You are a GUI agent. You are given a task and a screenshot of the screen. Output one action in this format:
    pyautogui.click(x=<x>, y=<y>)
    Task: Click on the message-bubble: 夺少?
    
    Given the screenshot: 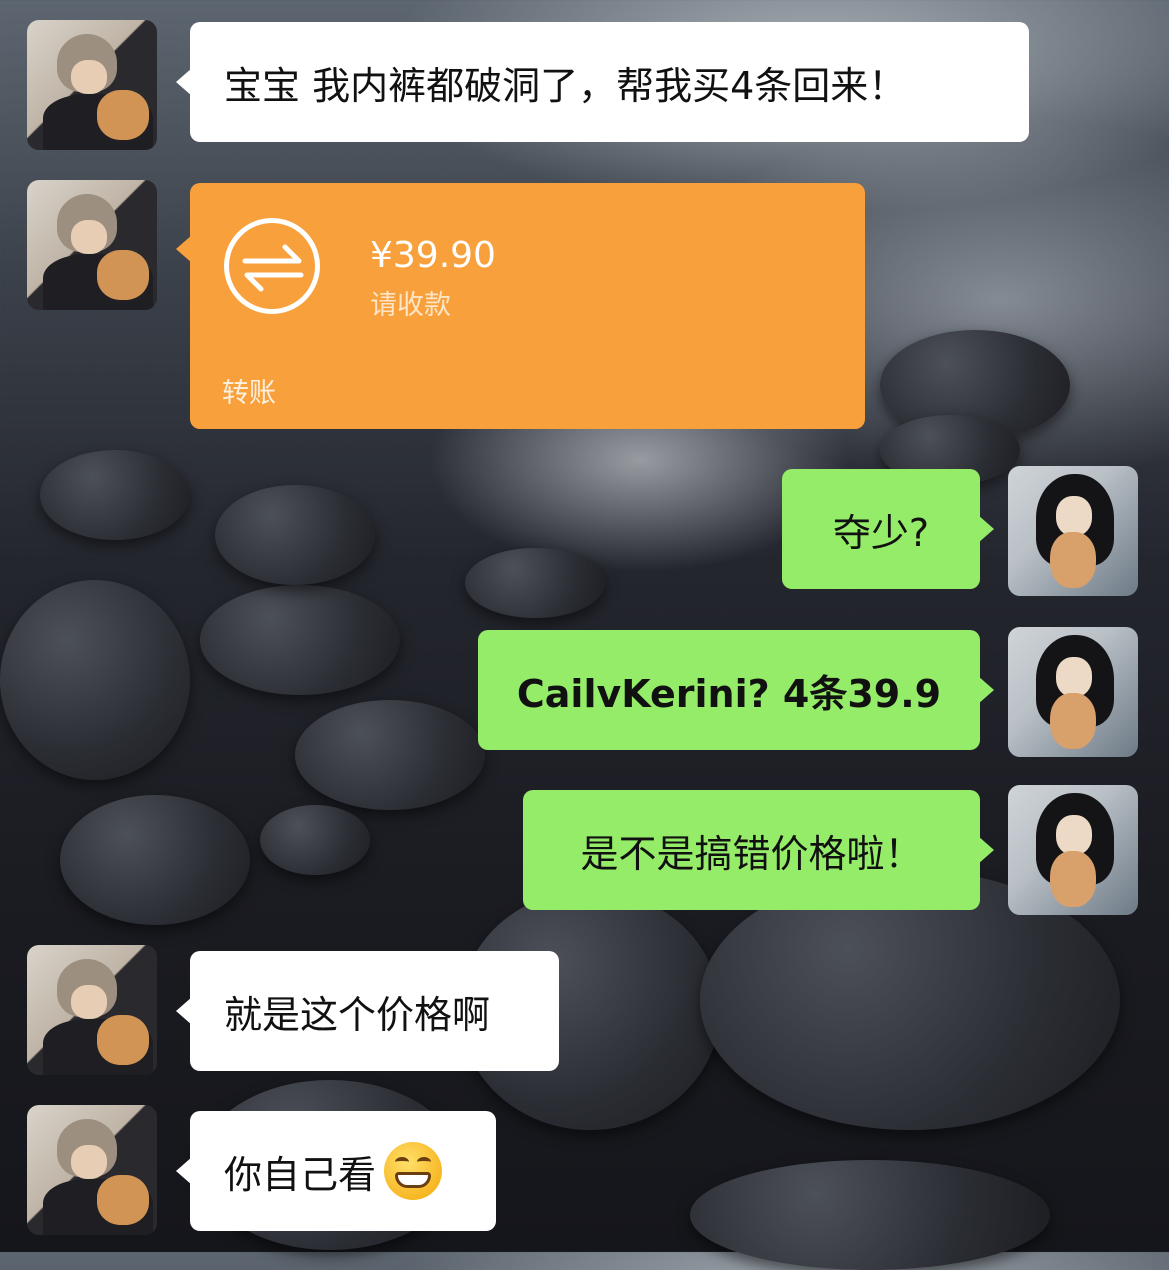 What is the action you would take?
    pyautogui.click(x=888, y=529)
    